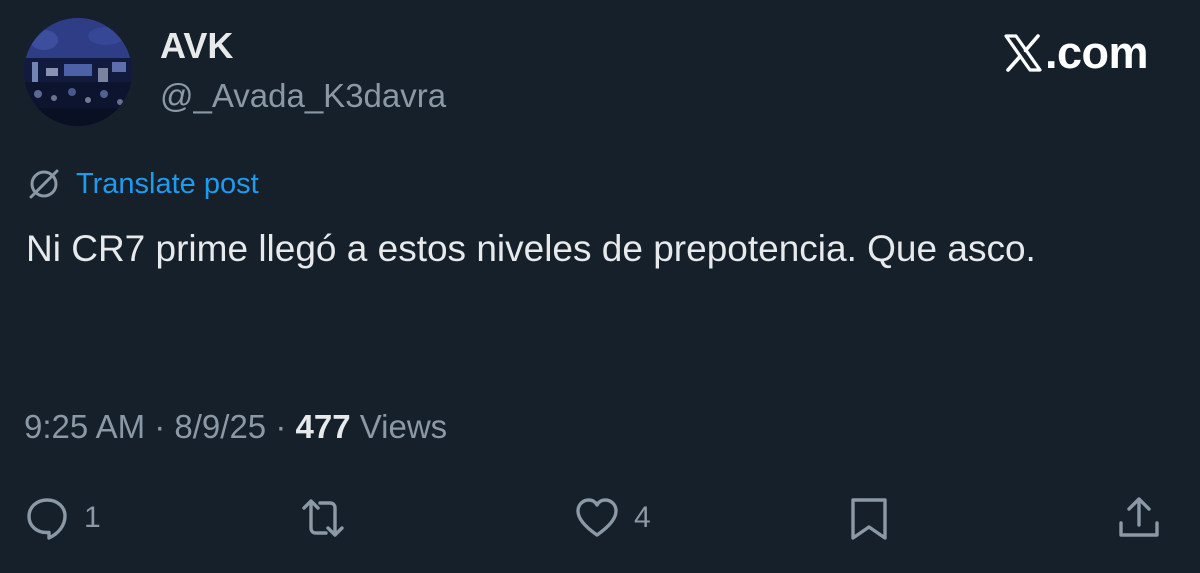 The height and width of the screenshot is (573, 1200). I want to click on reply-button: 1, so click(62, 518).